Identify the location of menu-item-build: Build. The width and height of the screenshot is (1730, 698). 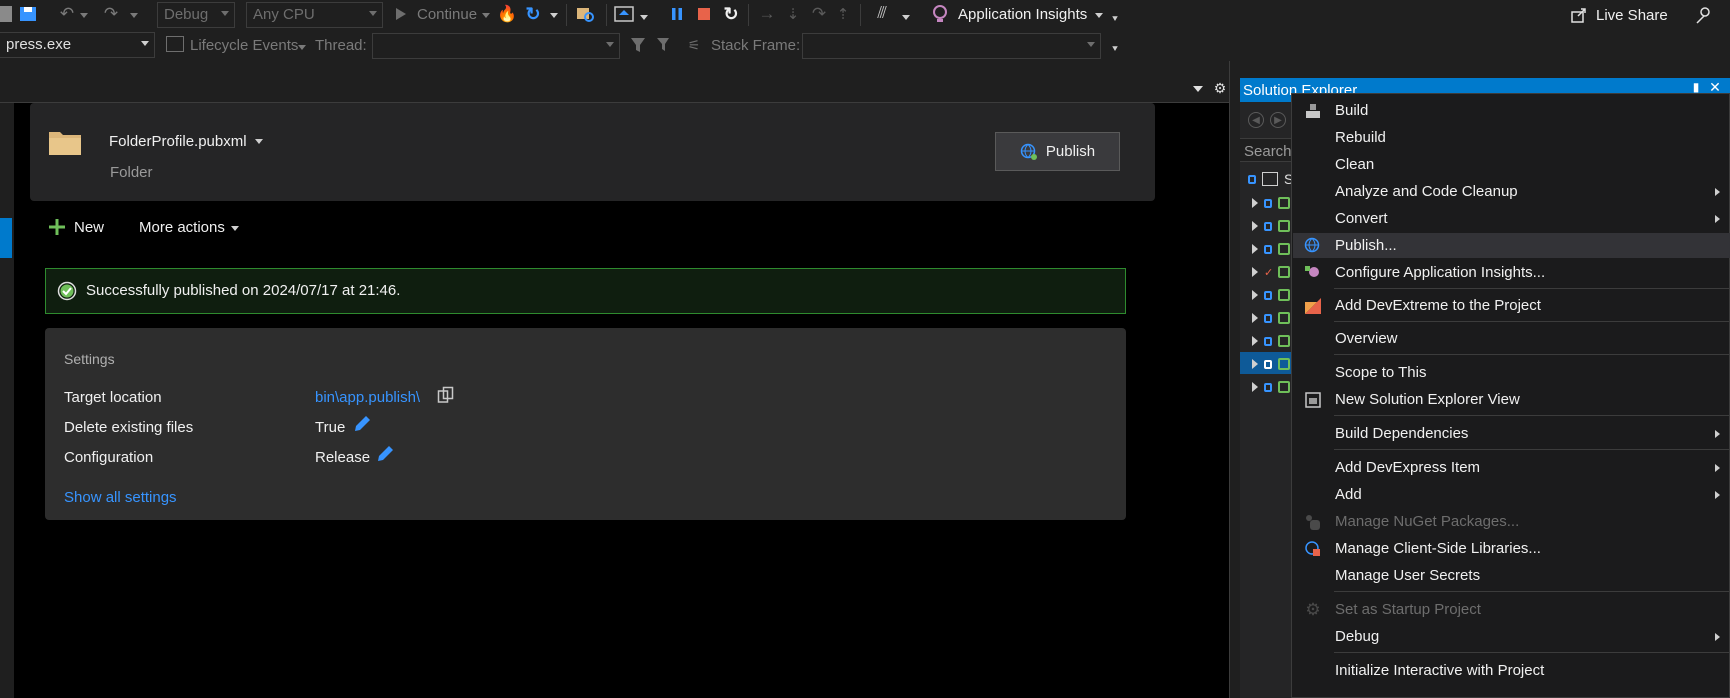
(1511, 110).